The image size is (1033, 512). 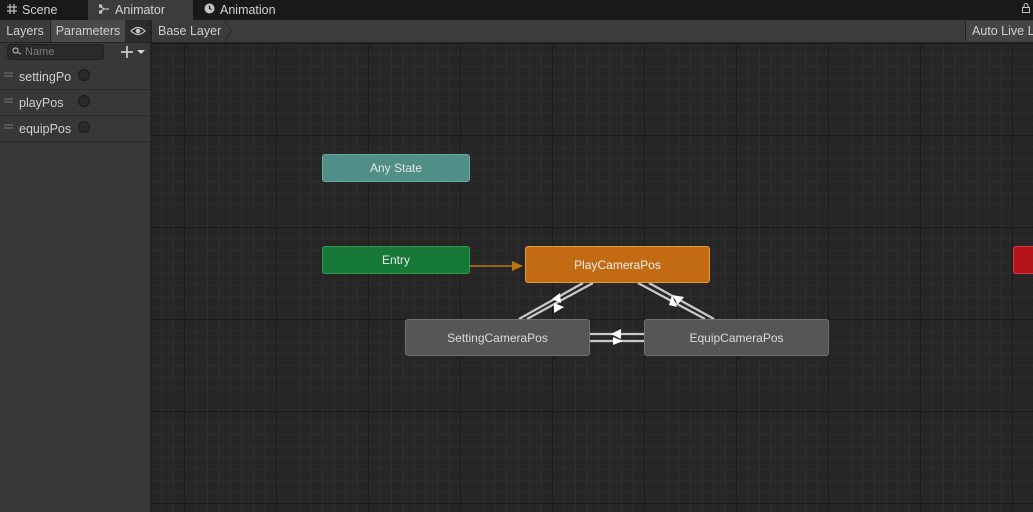 I want to click on tab-animation: Animation, so click(x=240, y=10).